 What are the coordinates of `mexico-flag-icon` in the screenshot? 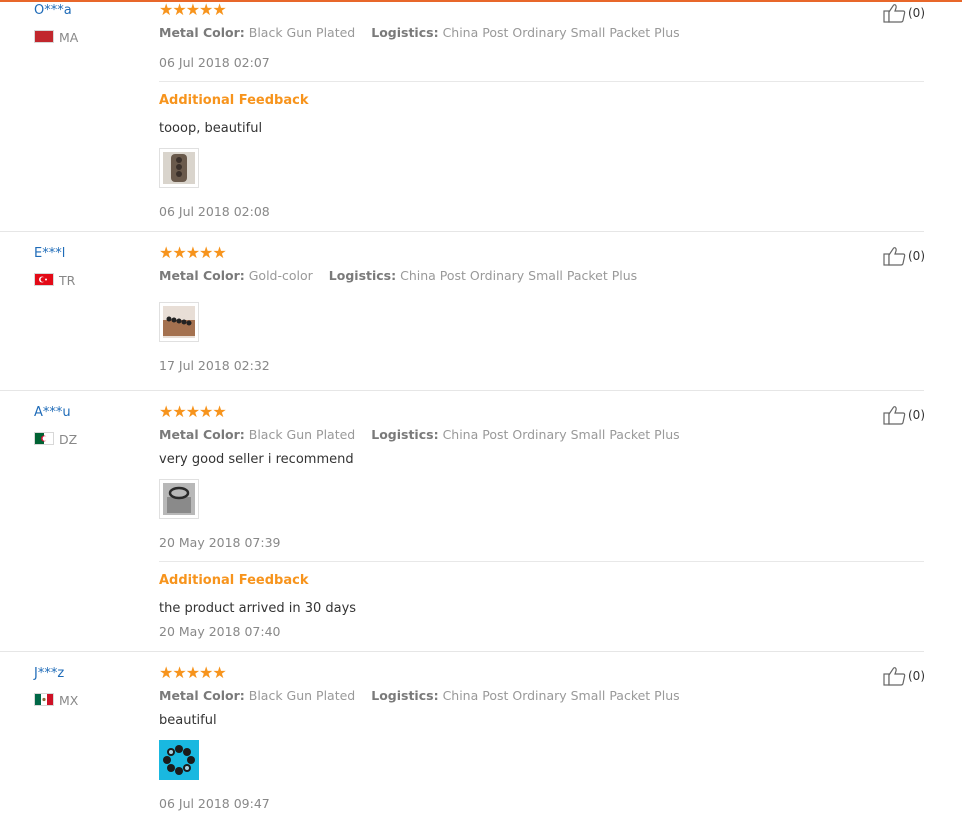 It's located at (44, 699).